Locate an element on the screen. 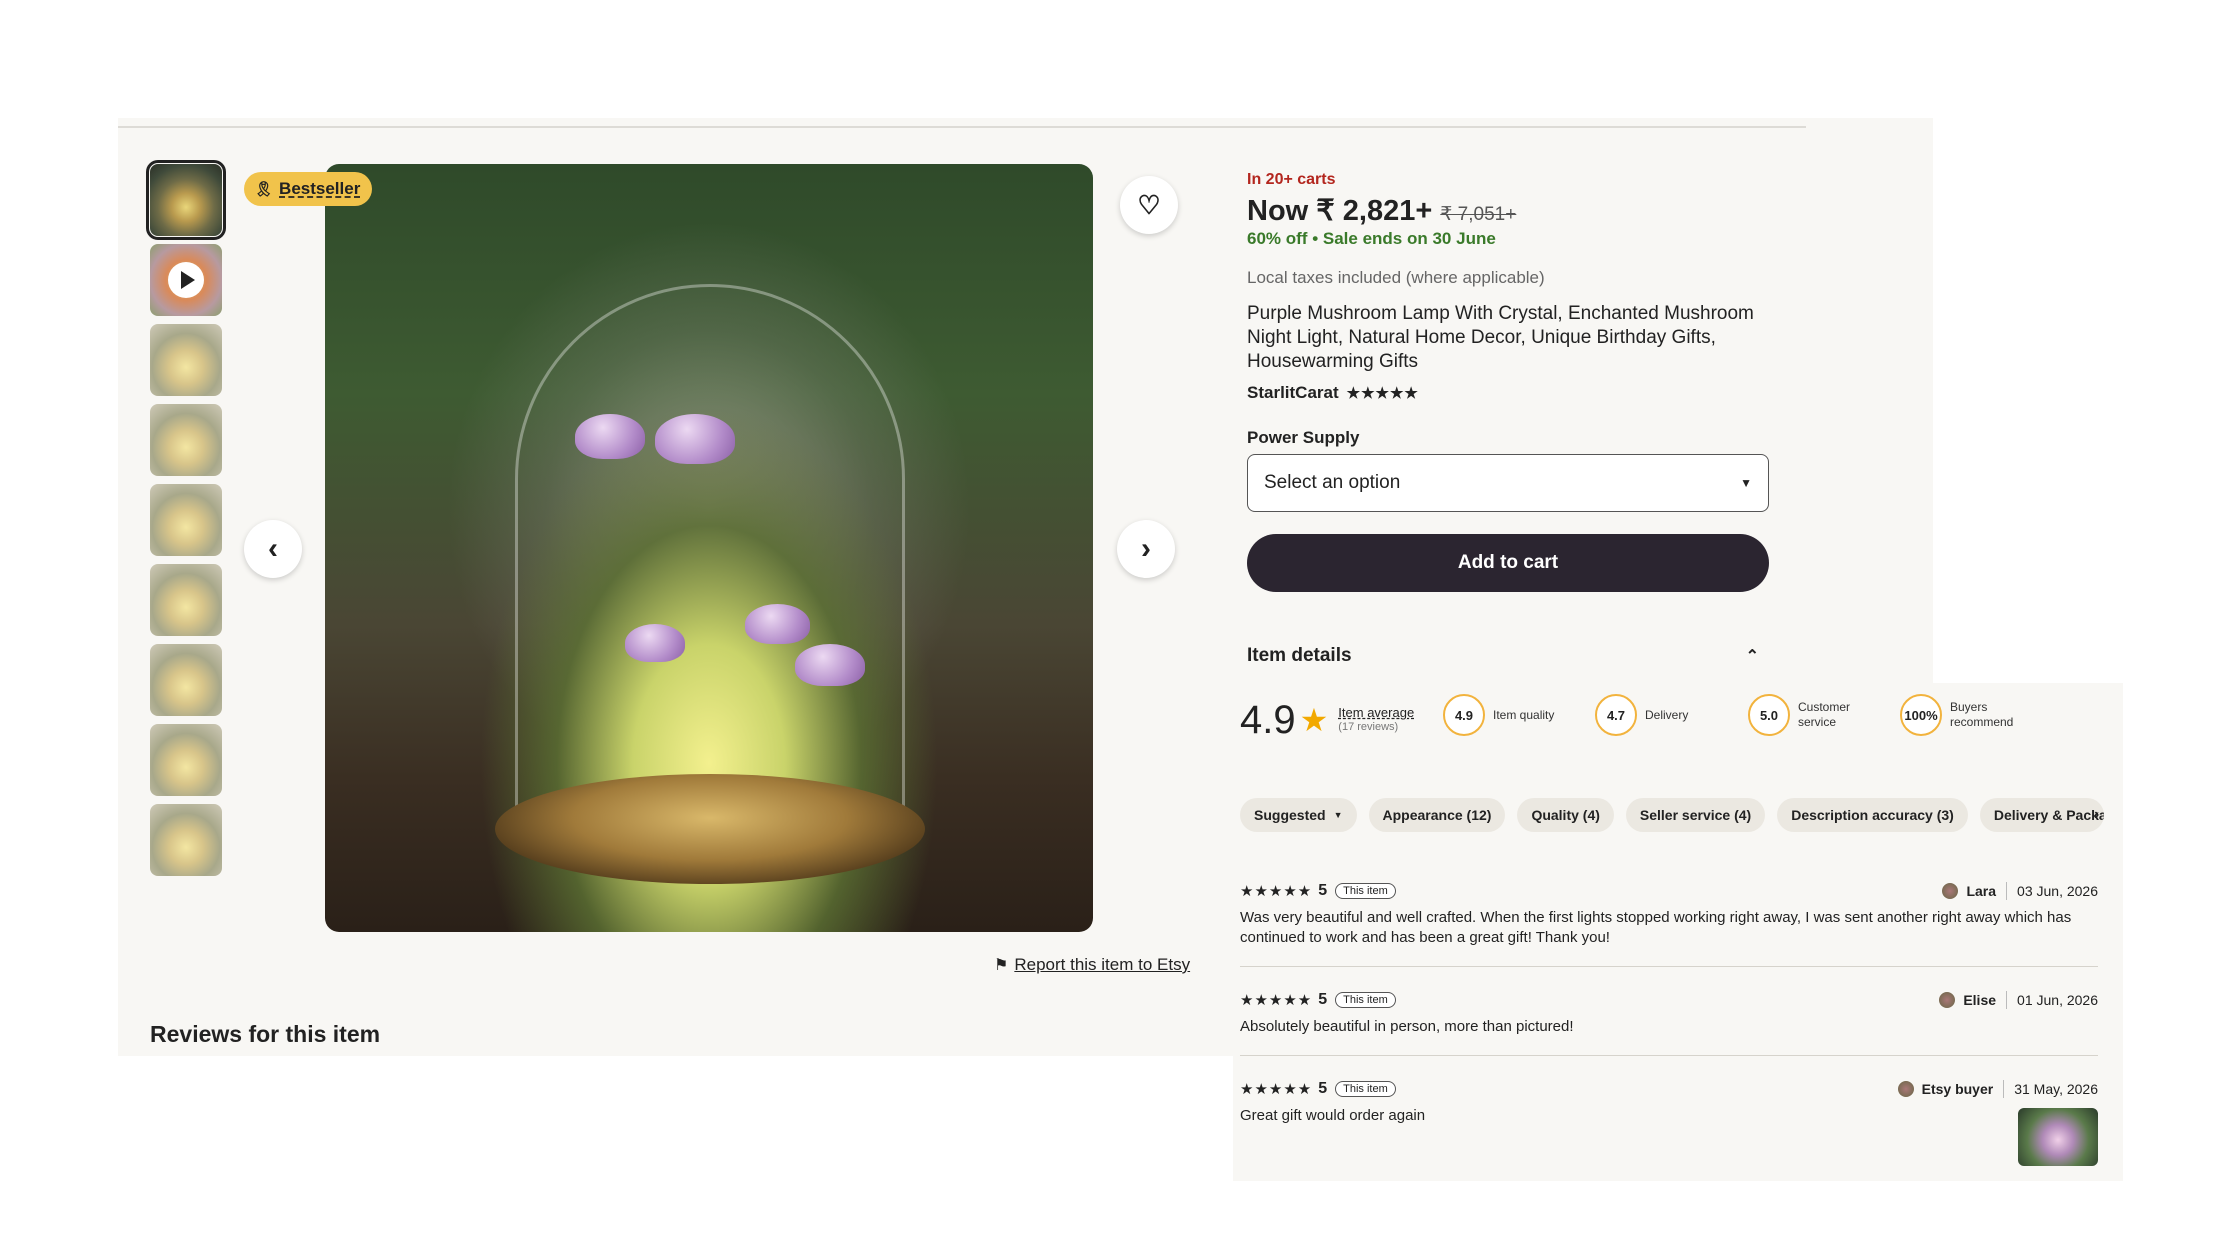 This screenshot has width=2223, height=1257. ribbon-icon: 🎗 is located at coordinates (264, 189).